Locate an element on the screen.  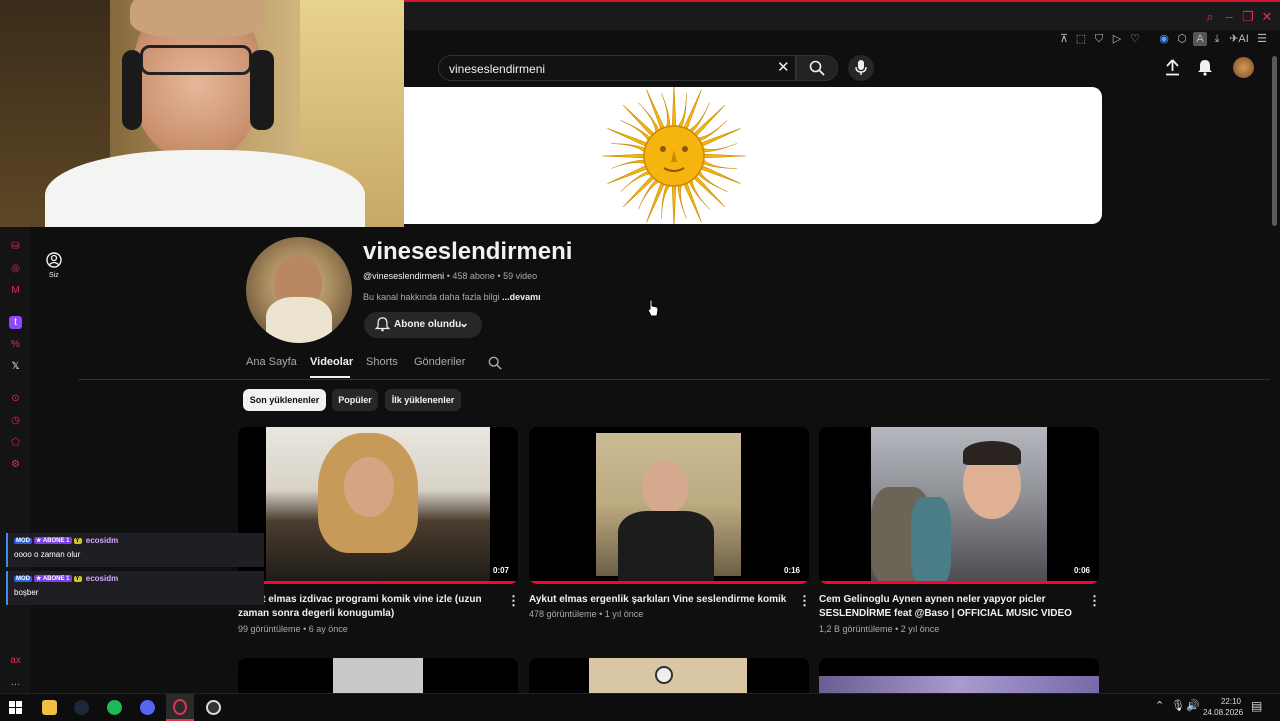
bottom-icon: ax is located at coordinates (15, 660).